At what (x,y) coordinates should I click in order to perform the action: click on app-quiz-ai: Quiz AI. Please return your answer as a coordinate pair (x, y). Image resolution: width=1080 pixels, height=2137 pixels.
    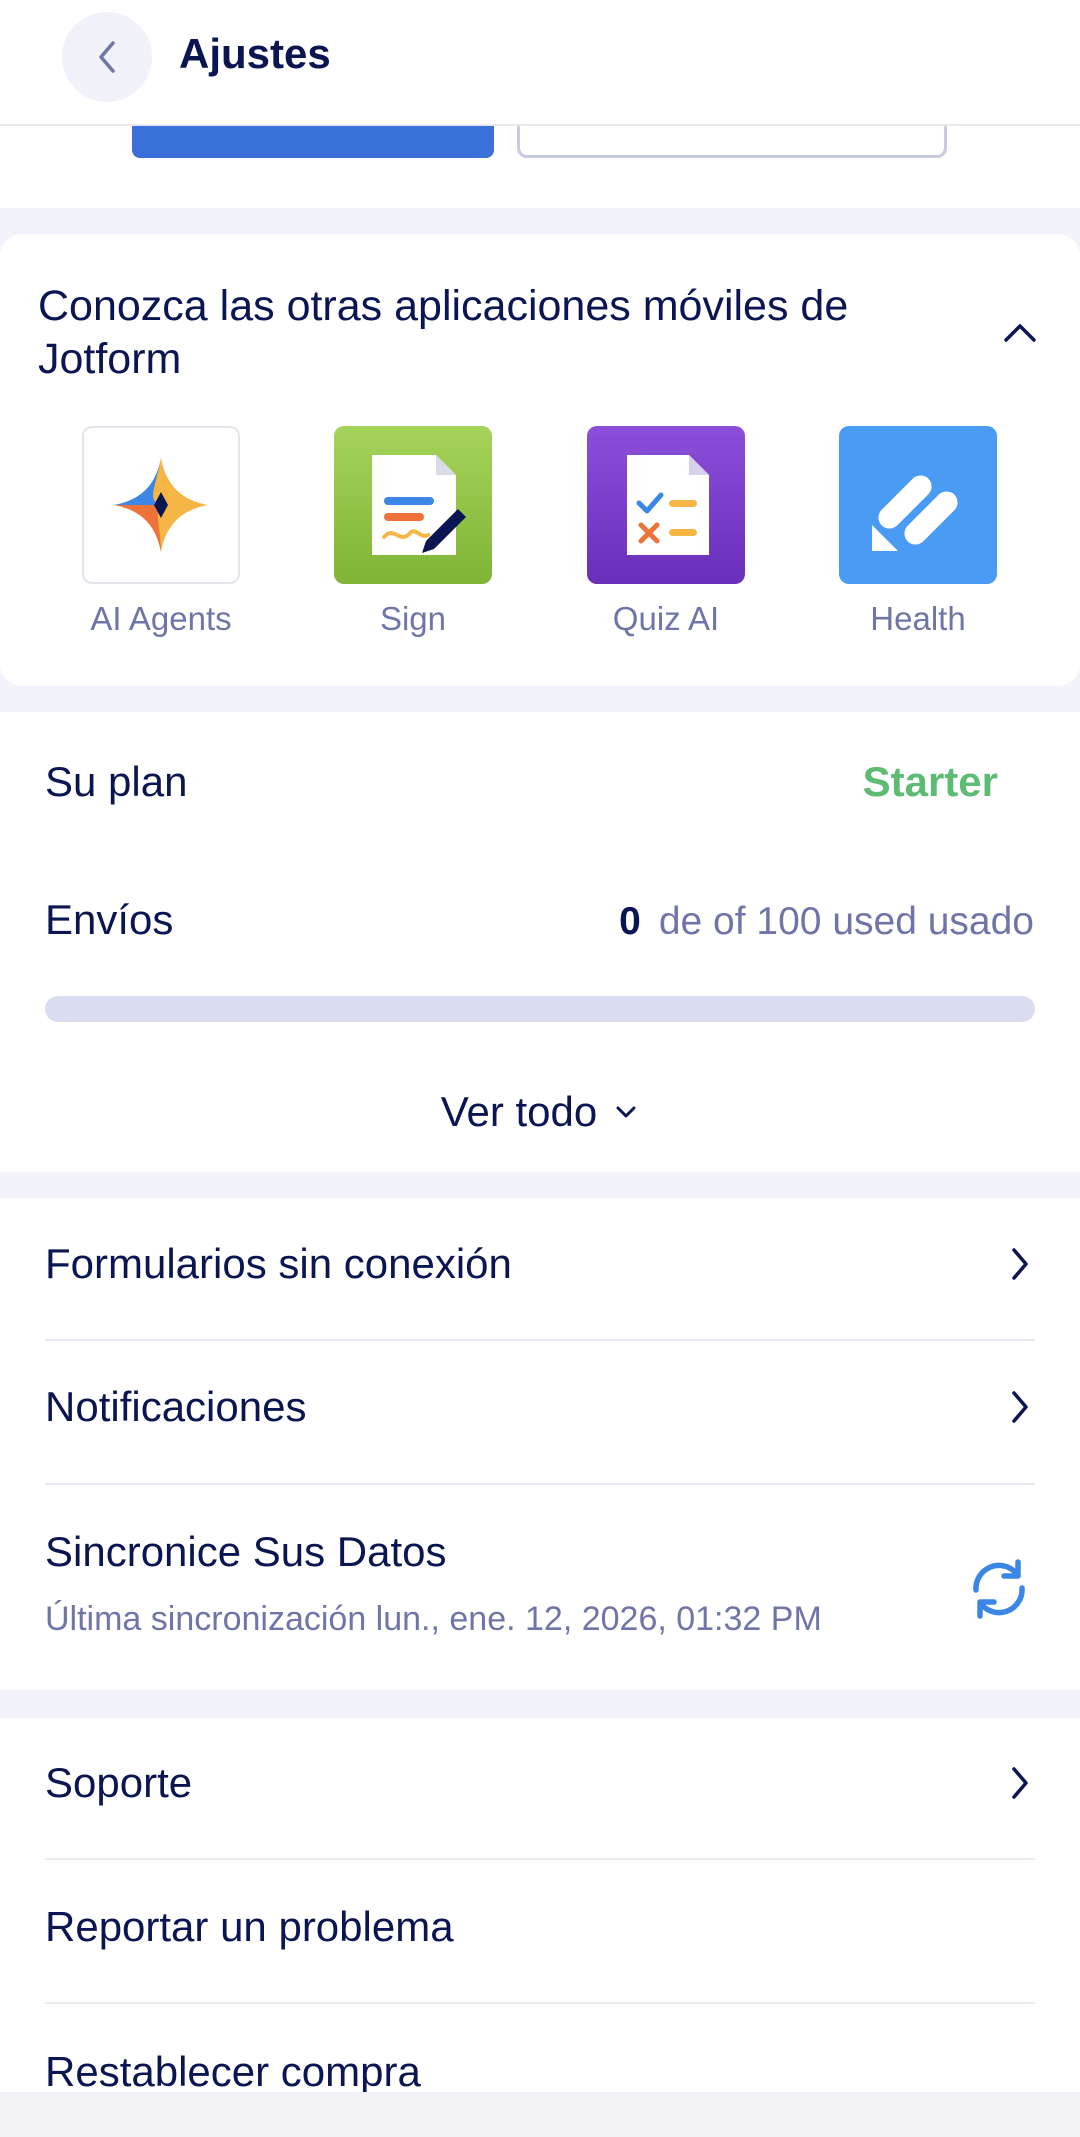
    Looking at the image, I should click on (666, 532).